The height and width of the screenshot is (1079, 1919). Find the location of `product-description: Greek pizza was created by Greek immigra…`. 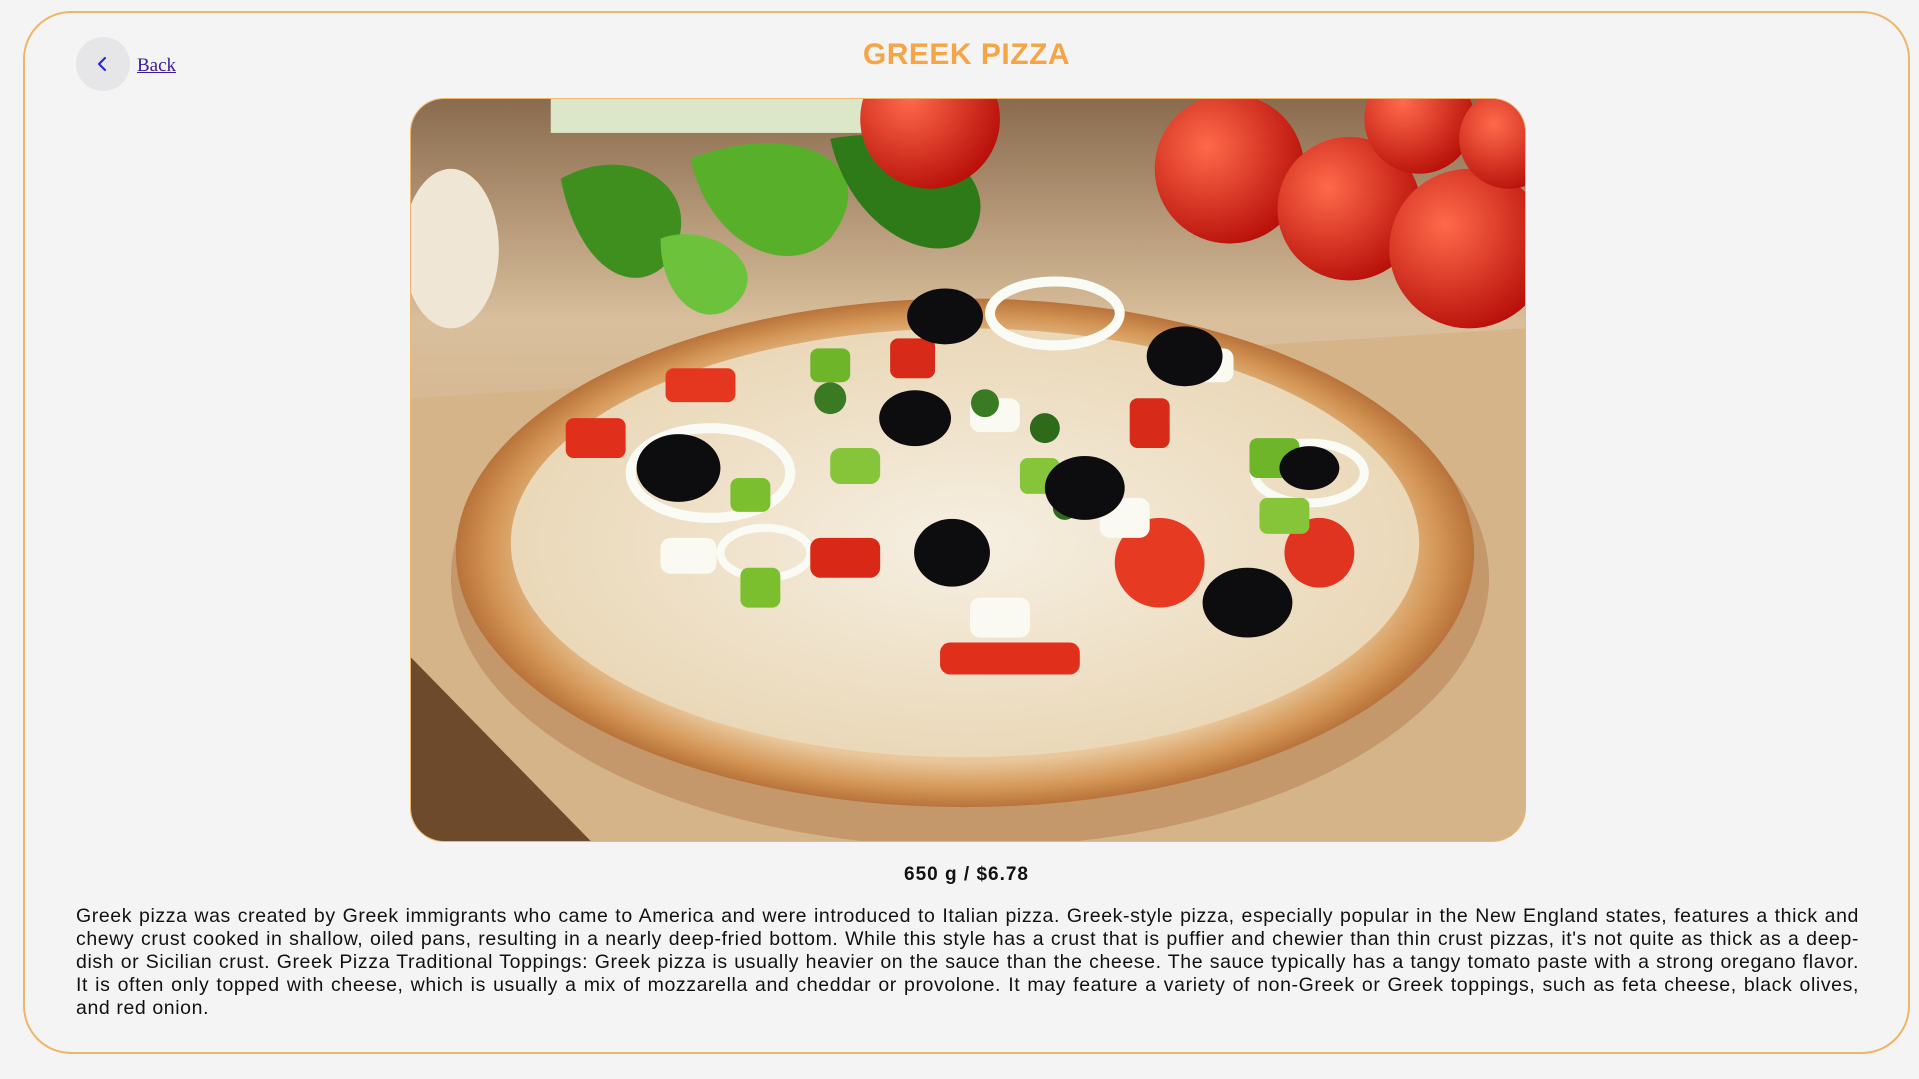

product-description: Greek pizza was created by Greek immigra… is located at coordinates (967, 962).